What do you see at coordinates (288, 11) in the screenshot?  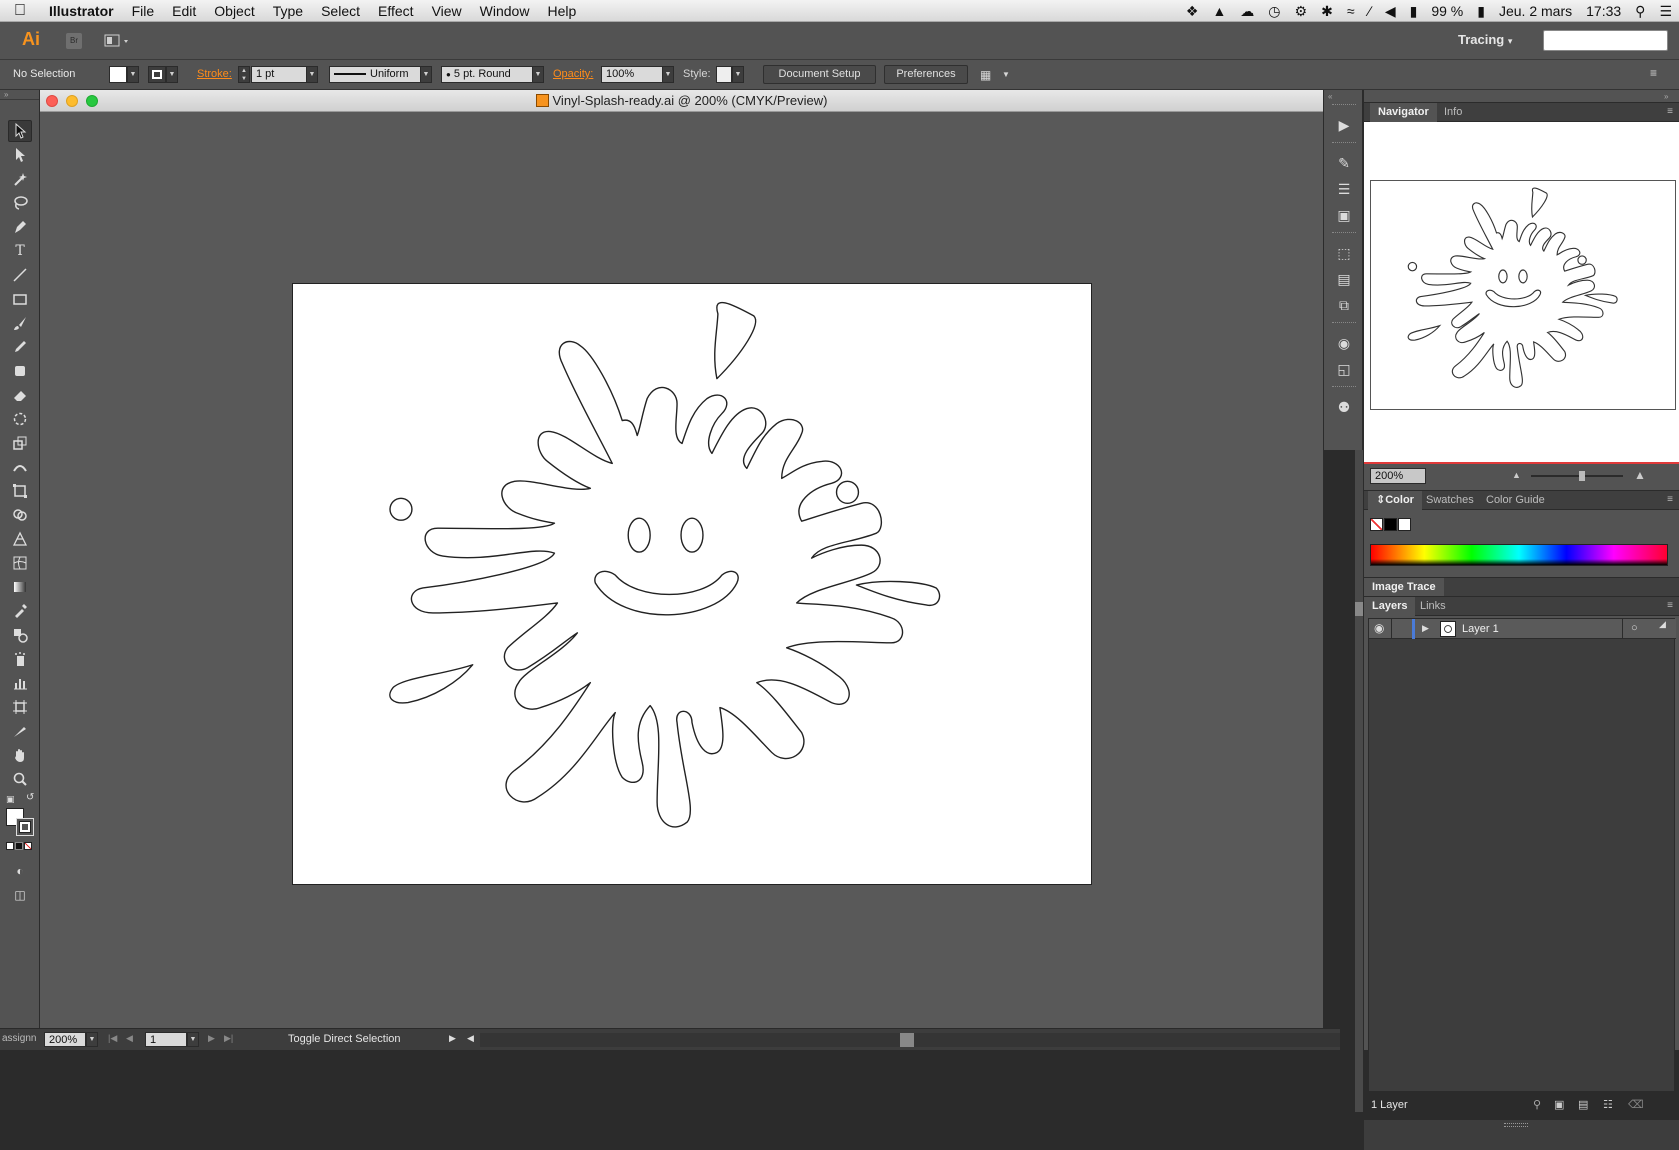 I see `menu-type: Type` at bounding box center [288, 11].